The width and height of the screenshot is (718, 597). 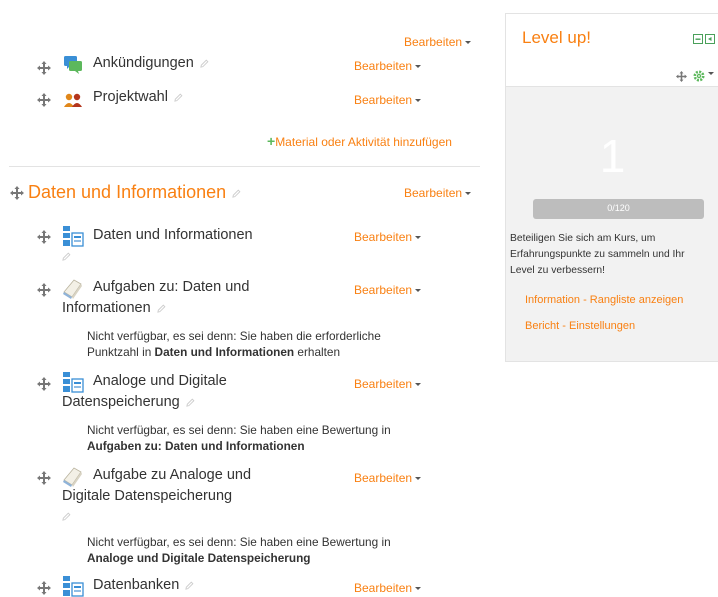 What do you see at coordinates (580, 326) in the screenshot?
I see `report-settings-link: Bericht - Einstellungen` at bounding box center [580, 326].